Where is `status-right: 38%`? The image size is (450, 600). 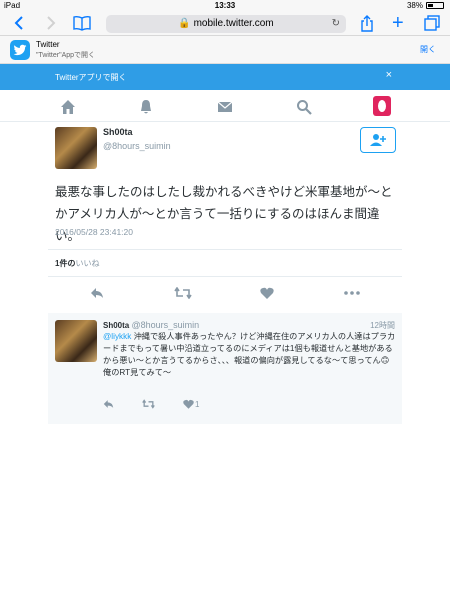 status-right: 38% is located at coordinates (425, 5).